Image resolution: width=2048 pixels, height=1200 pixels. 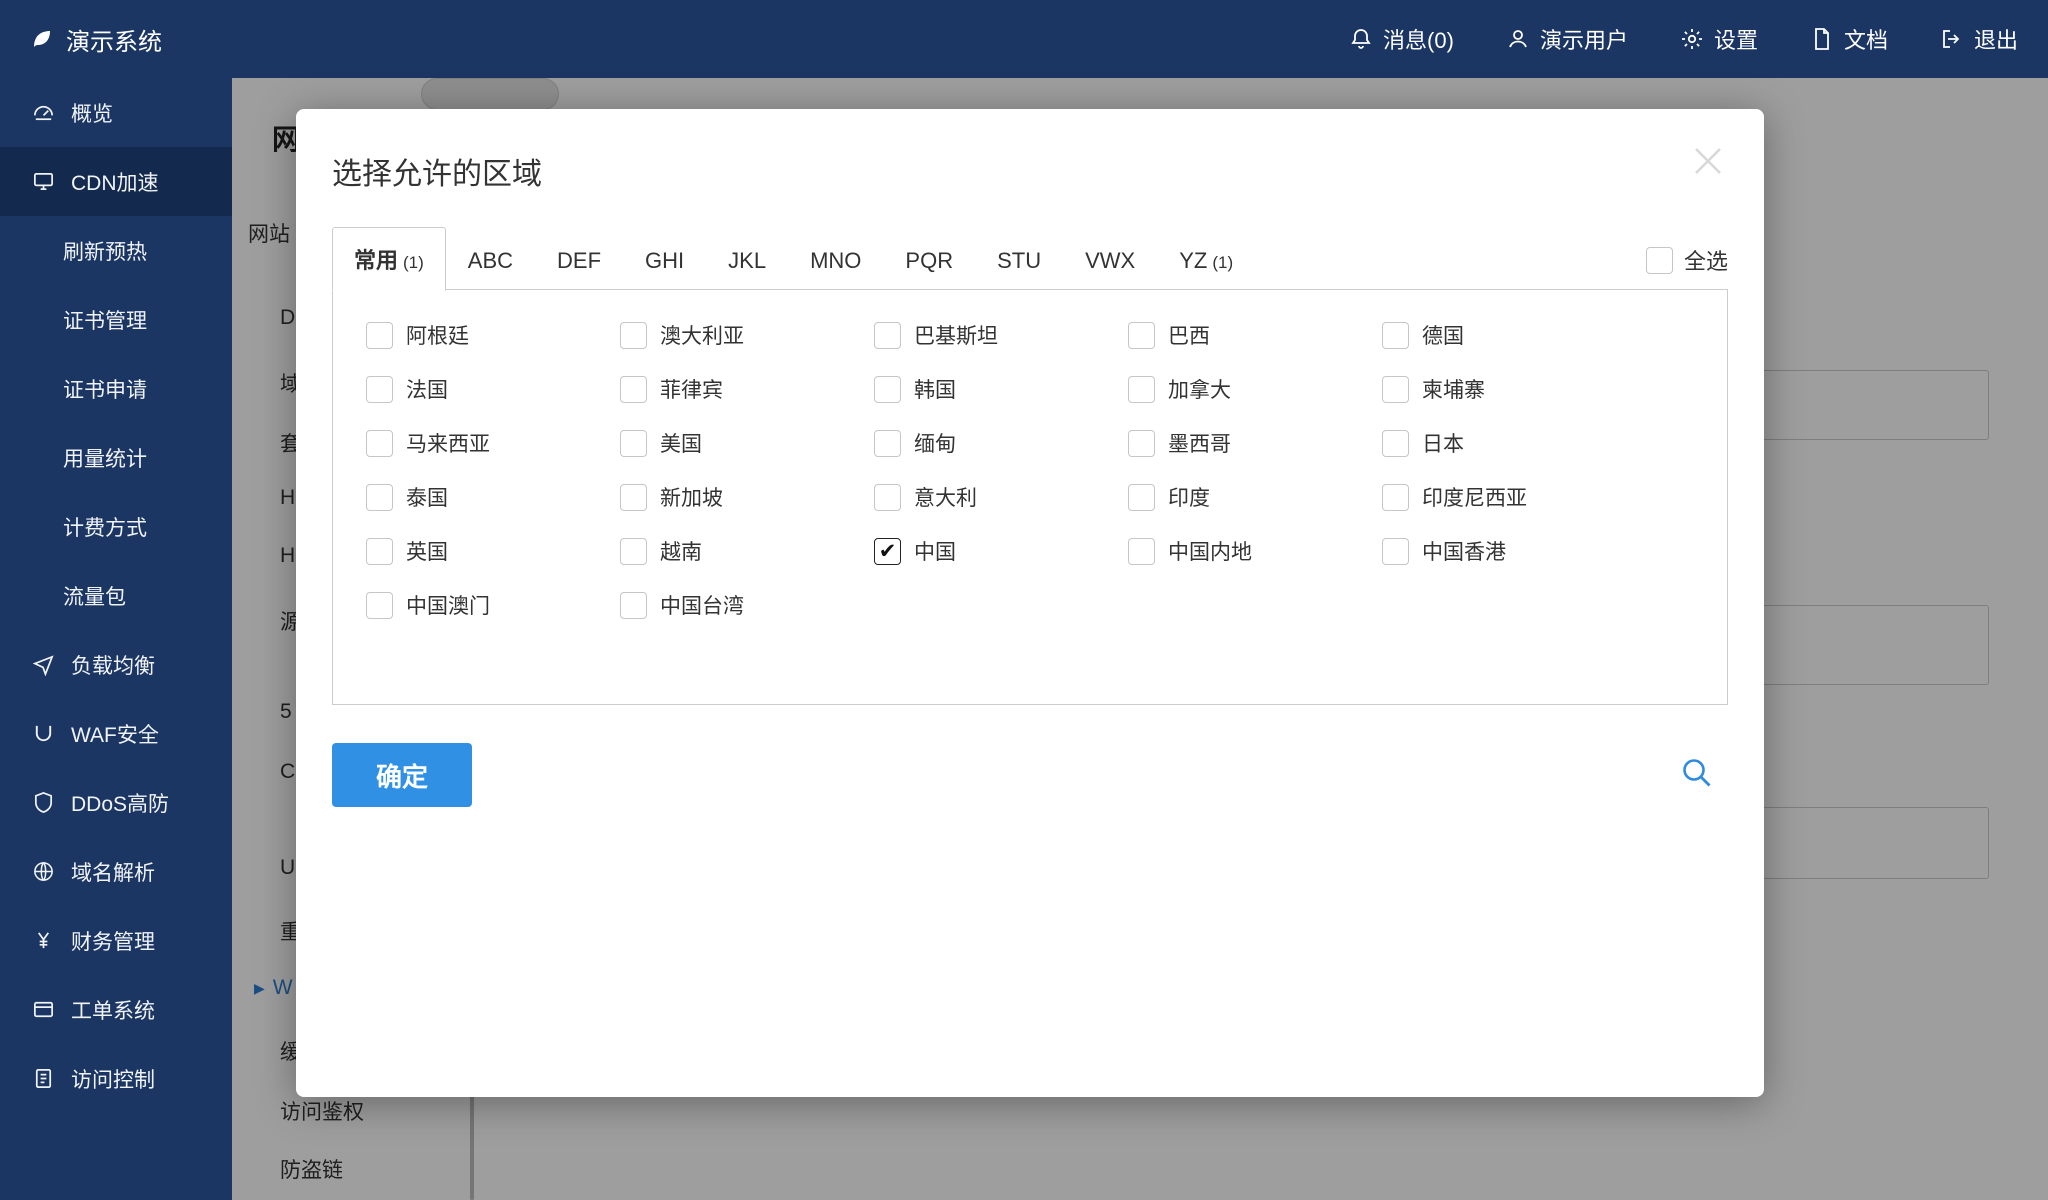 I want to click on sidebar-item-13: 工单系统, so click(x=116, y=1009).